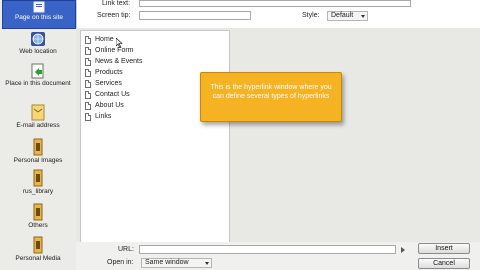  I want to click on tree-item-label: Products, so click(109, 72).